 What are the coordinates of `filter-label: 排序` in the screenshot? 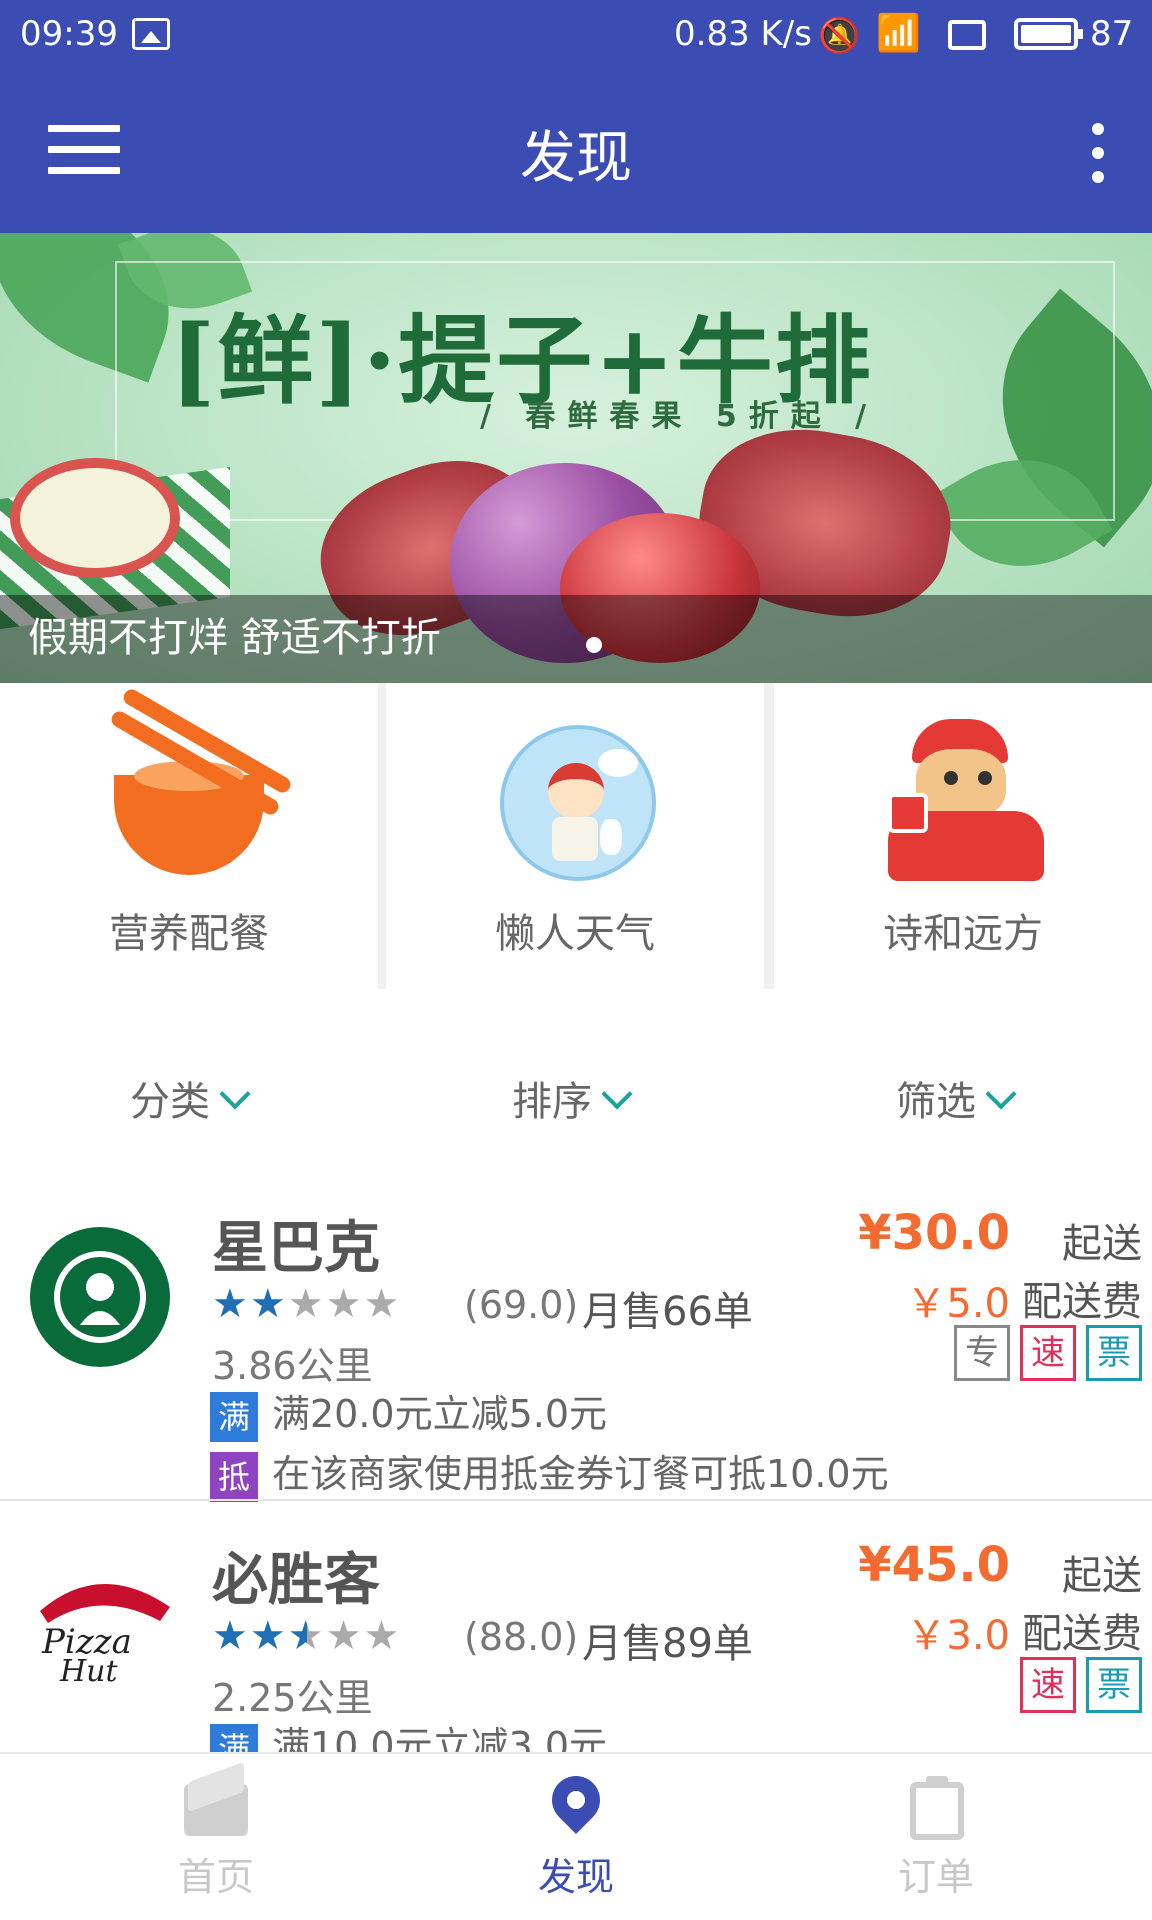 It's located at (552, 1102).